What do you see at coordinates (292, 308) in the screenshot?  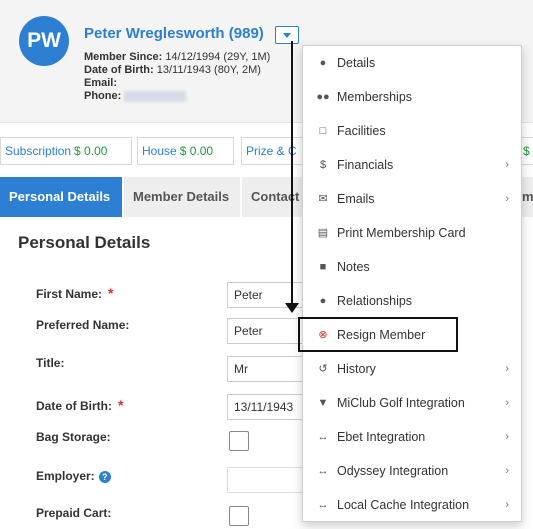 I see `annotation-arrow-head` at bounding box center [292, 308].